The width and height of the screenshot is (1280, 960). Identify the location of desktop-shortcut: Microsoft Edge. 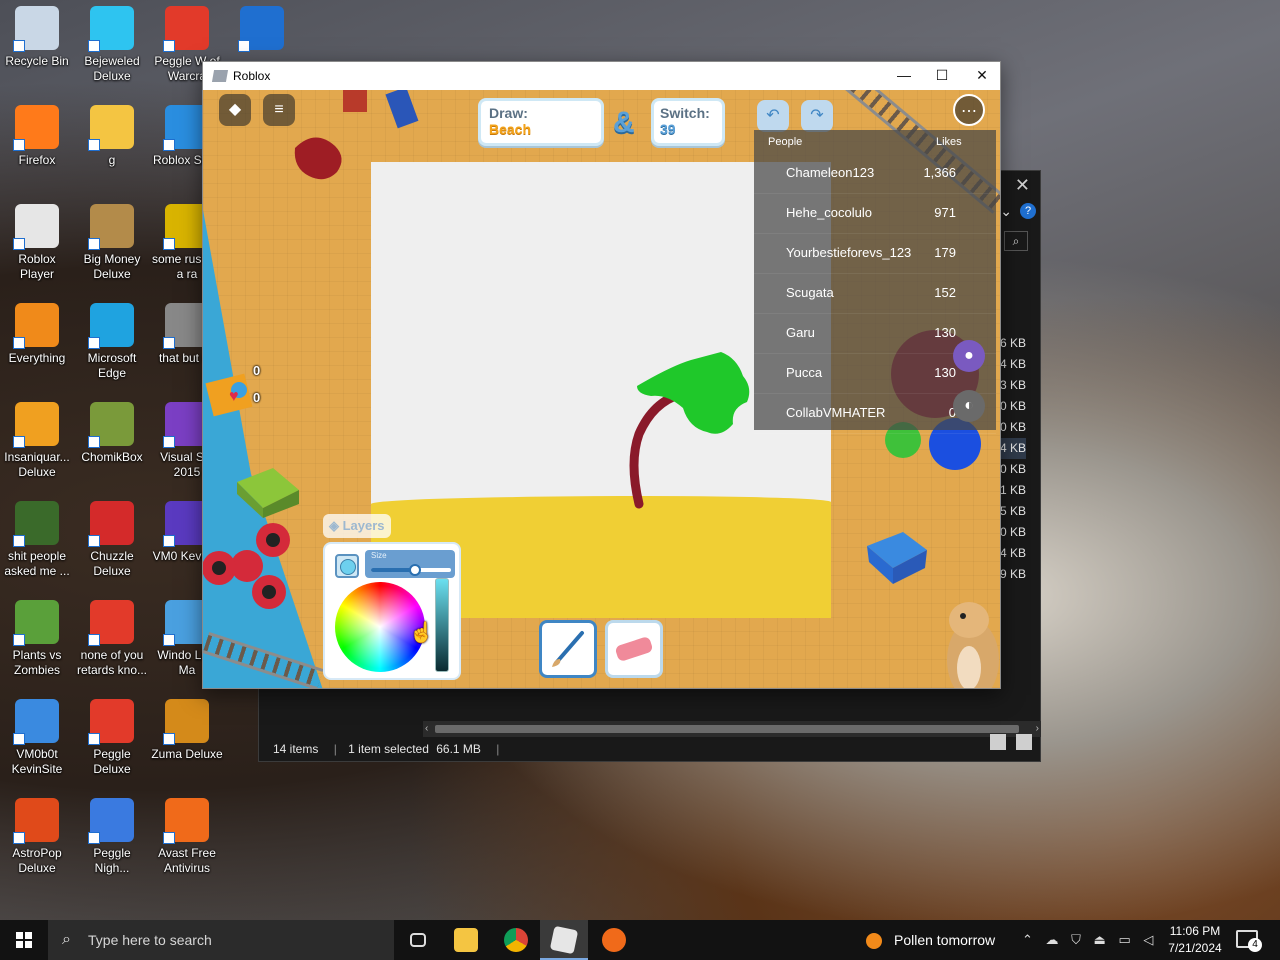
(112, 342).